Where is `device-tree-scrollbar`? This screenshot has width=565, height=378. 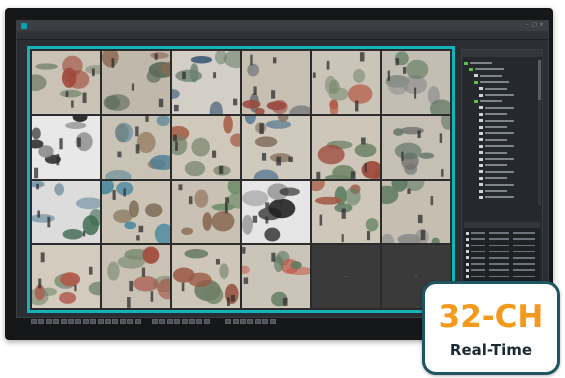 device-tree-scrollbar is located at coordinates (539, 132).